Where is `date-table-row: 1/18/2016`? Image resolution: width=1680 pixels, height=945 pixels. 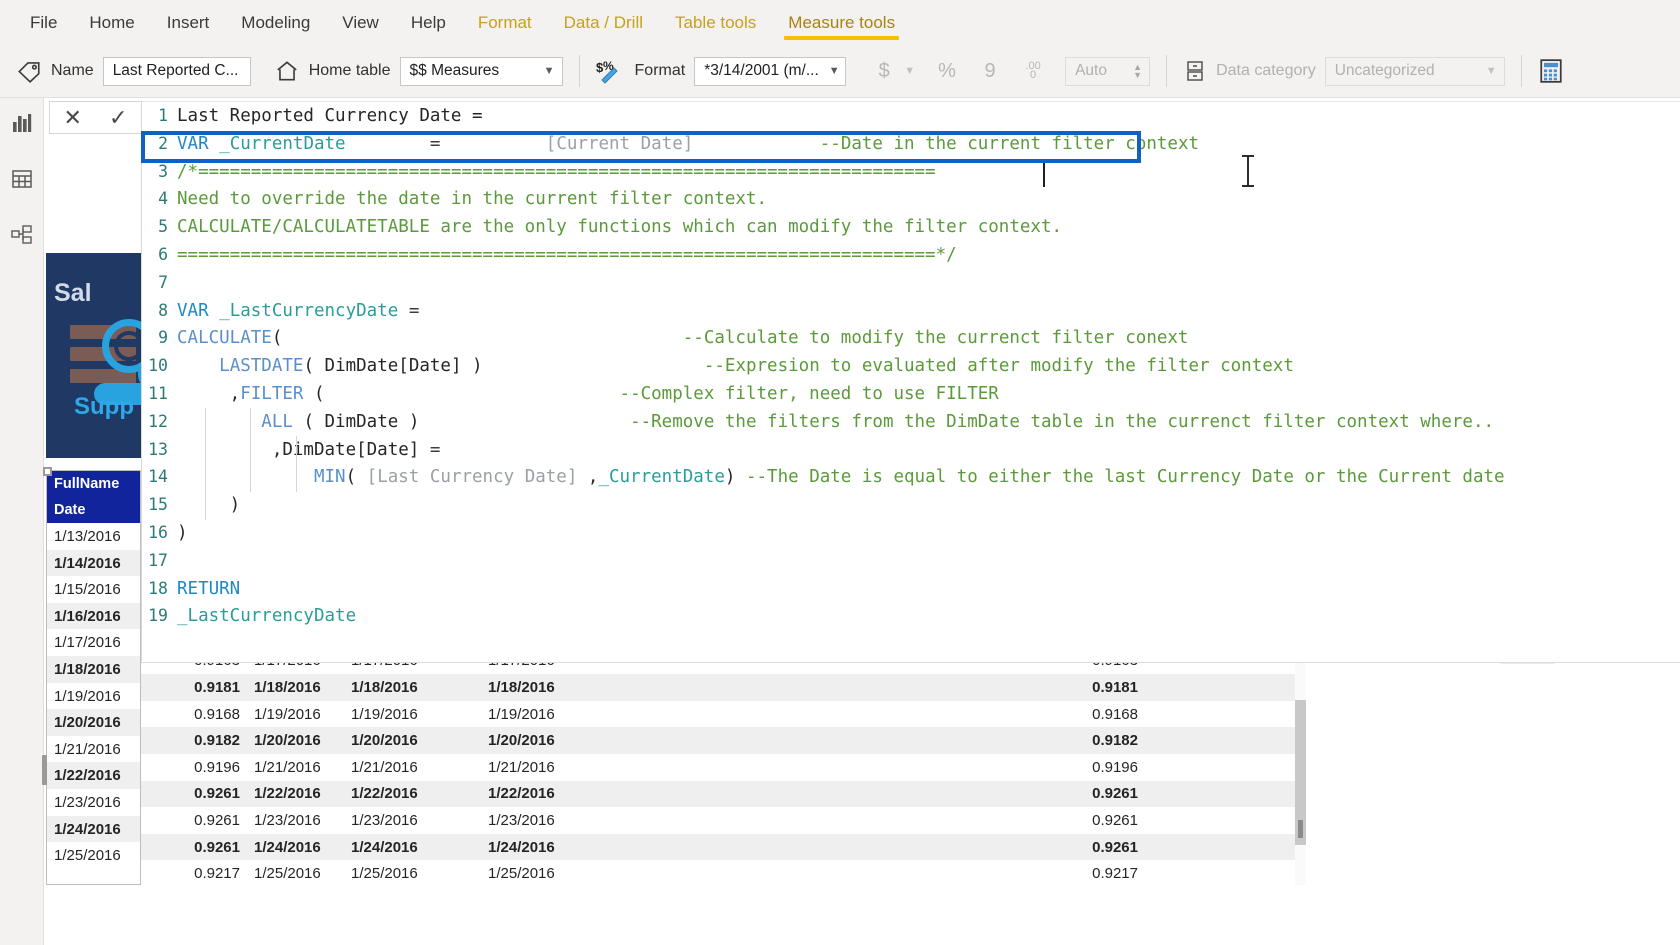
date-table-row: 1/18/2016 is located at coordinates (93, 669).